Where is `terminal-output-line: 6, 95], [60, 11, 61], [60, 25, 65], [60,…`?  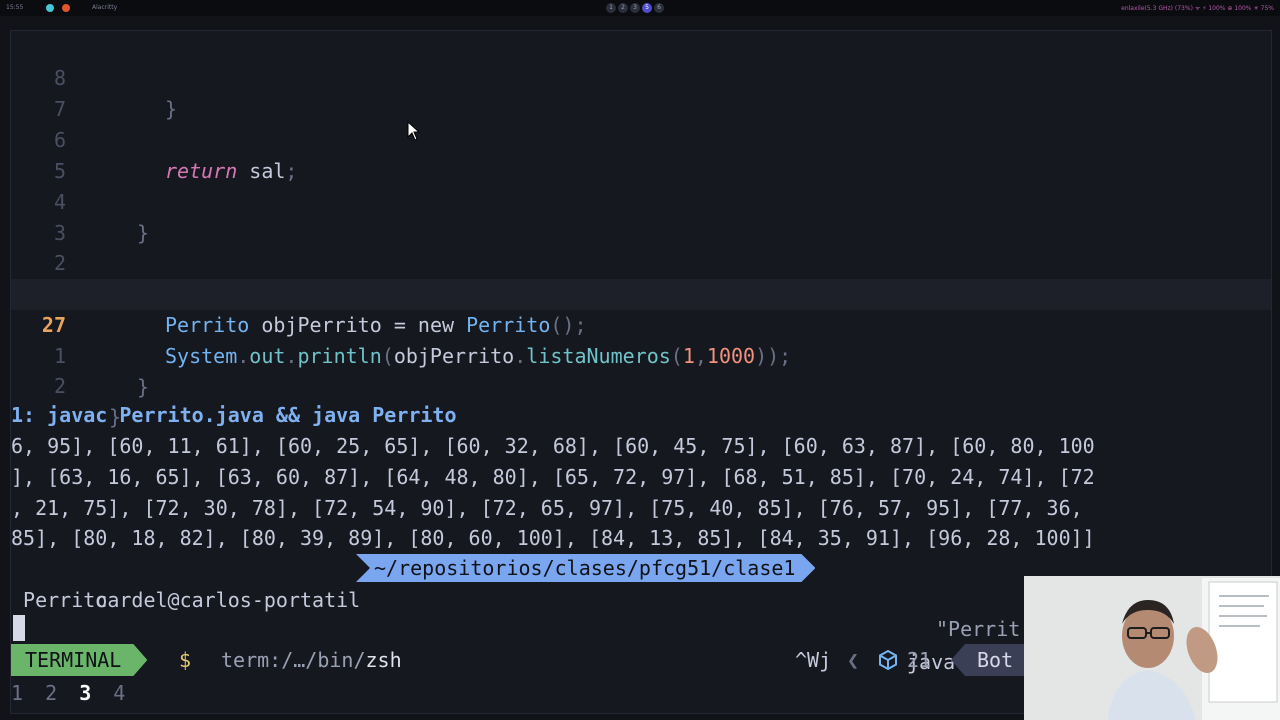
terminal-output-line: 6, 95], [60, 11, 61], [60, 25, 65], [60,… is located at coordinates (553, 446).